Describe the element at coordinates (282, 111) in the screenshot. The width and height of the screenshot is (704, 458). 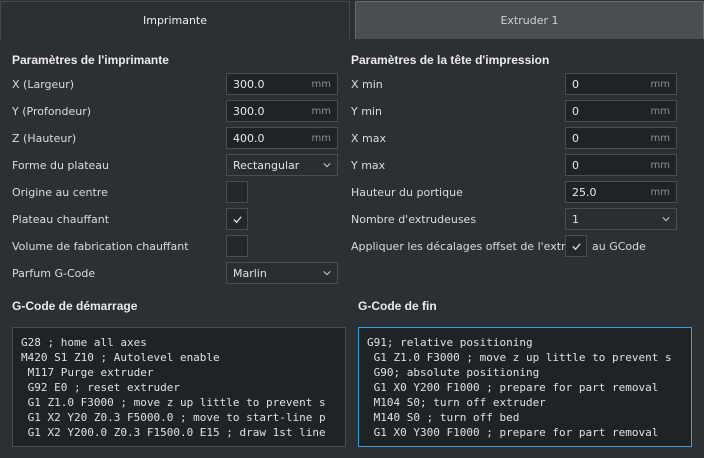
I see `depth-field: 300.0 mm` at that location.